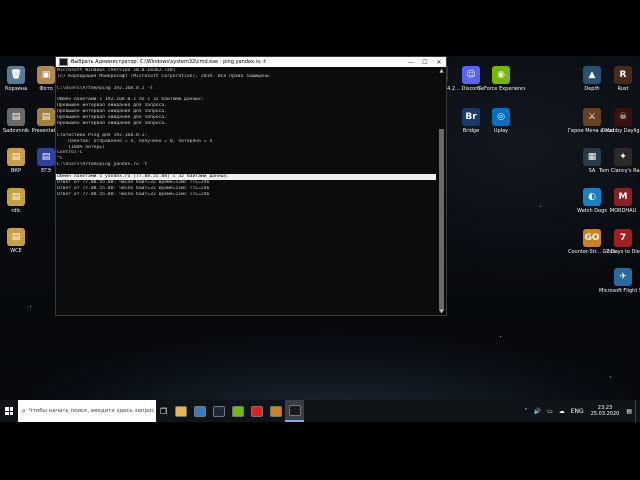  Describe the element at coordinates (537, 411) in the screenshot. I see `volume-icon: 🔊` at that location.